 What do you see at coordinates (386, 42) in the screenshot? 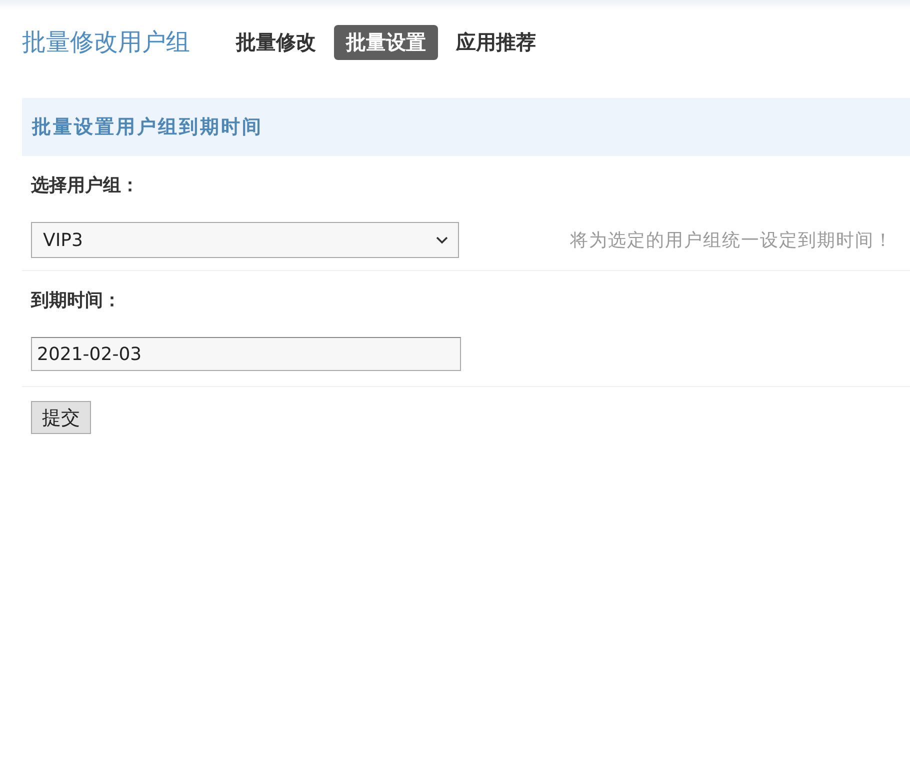
I see `tab: 批量设置` at bounding box center [386, 42].